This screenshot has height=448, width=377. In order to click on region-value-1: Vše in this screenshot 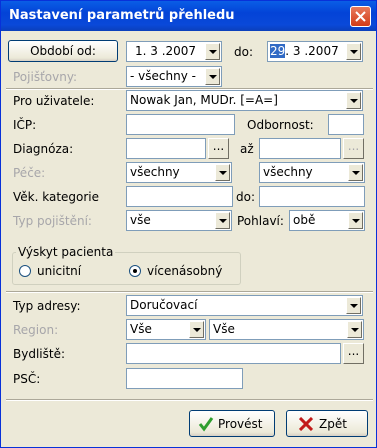, I will do `click(141, 329)`.